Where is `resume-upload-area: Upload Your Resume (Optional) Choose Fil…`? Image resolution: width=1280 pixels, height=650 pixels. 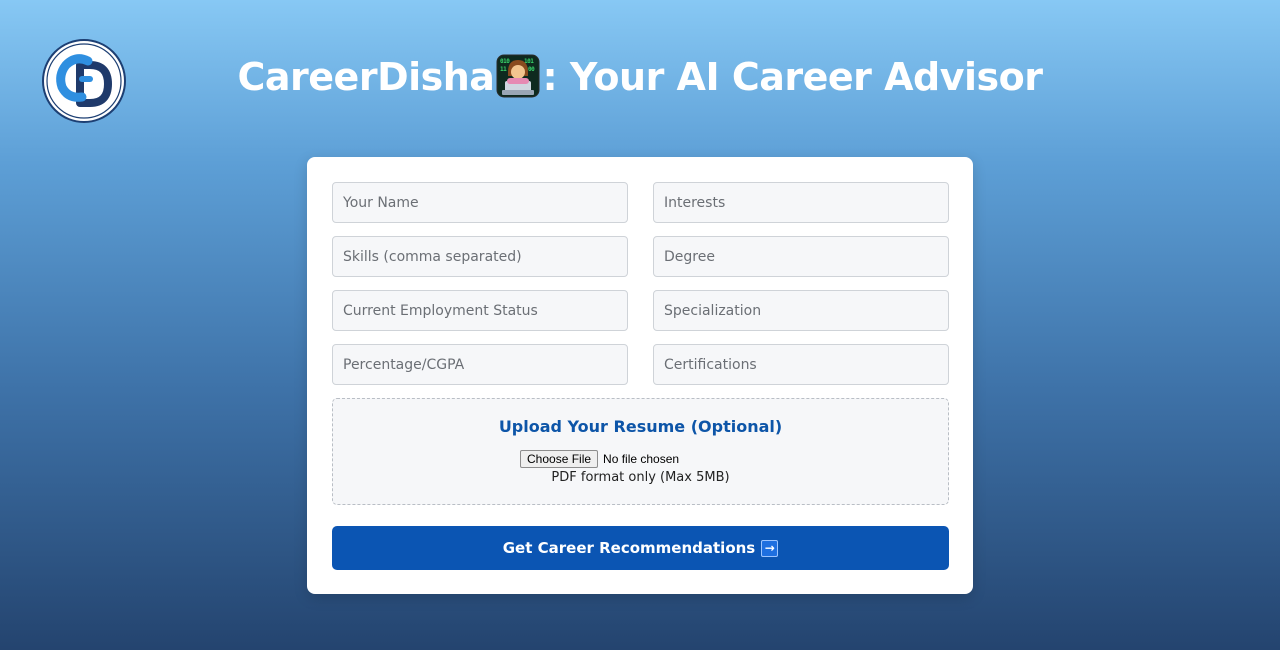 resume-upload-area: Upload Your Resume (Optional) Choose Fil… is located at coordinates (640, 451).